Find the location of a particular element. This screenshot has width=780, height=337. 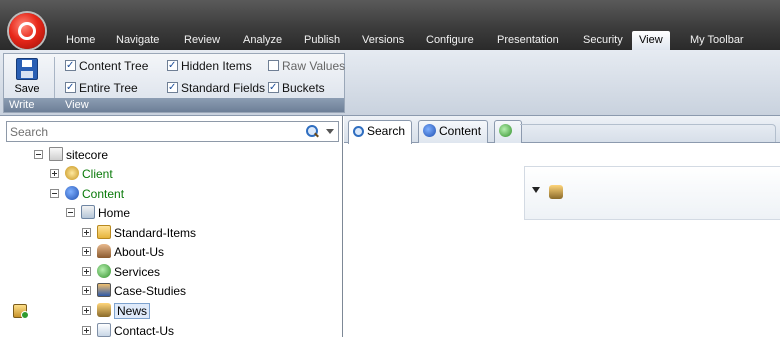

app-logo-icon is located at coordinates (27, 31).